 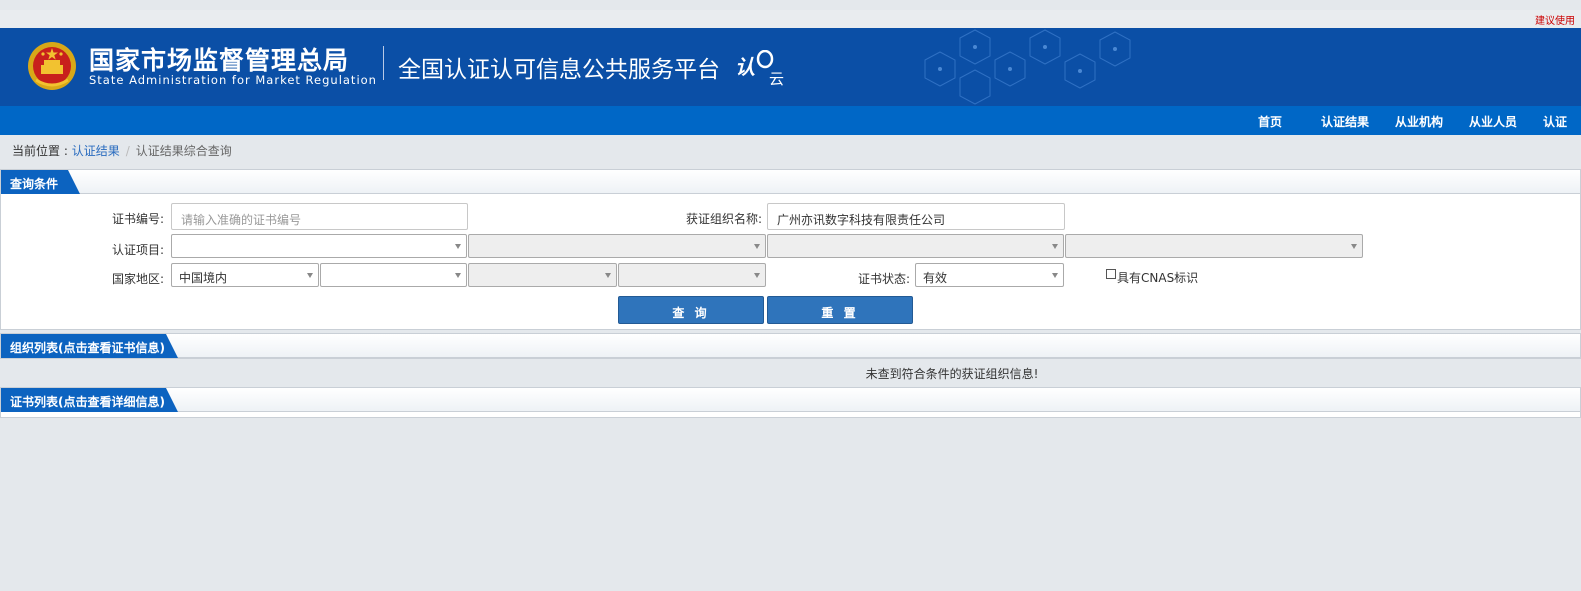 I want to click on org-list-title: 组织列表(点击查看证书信息), so click(x=89, y=346).